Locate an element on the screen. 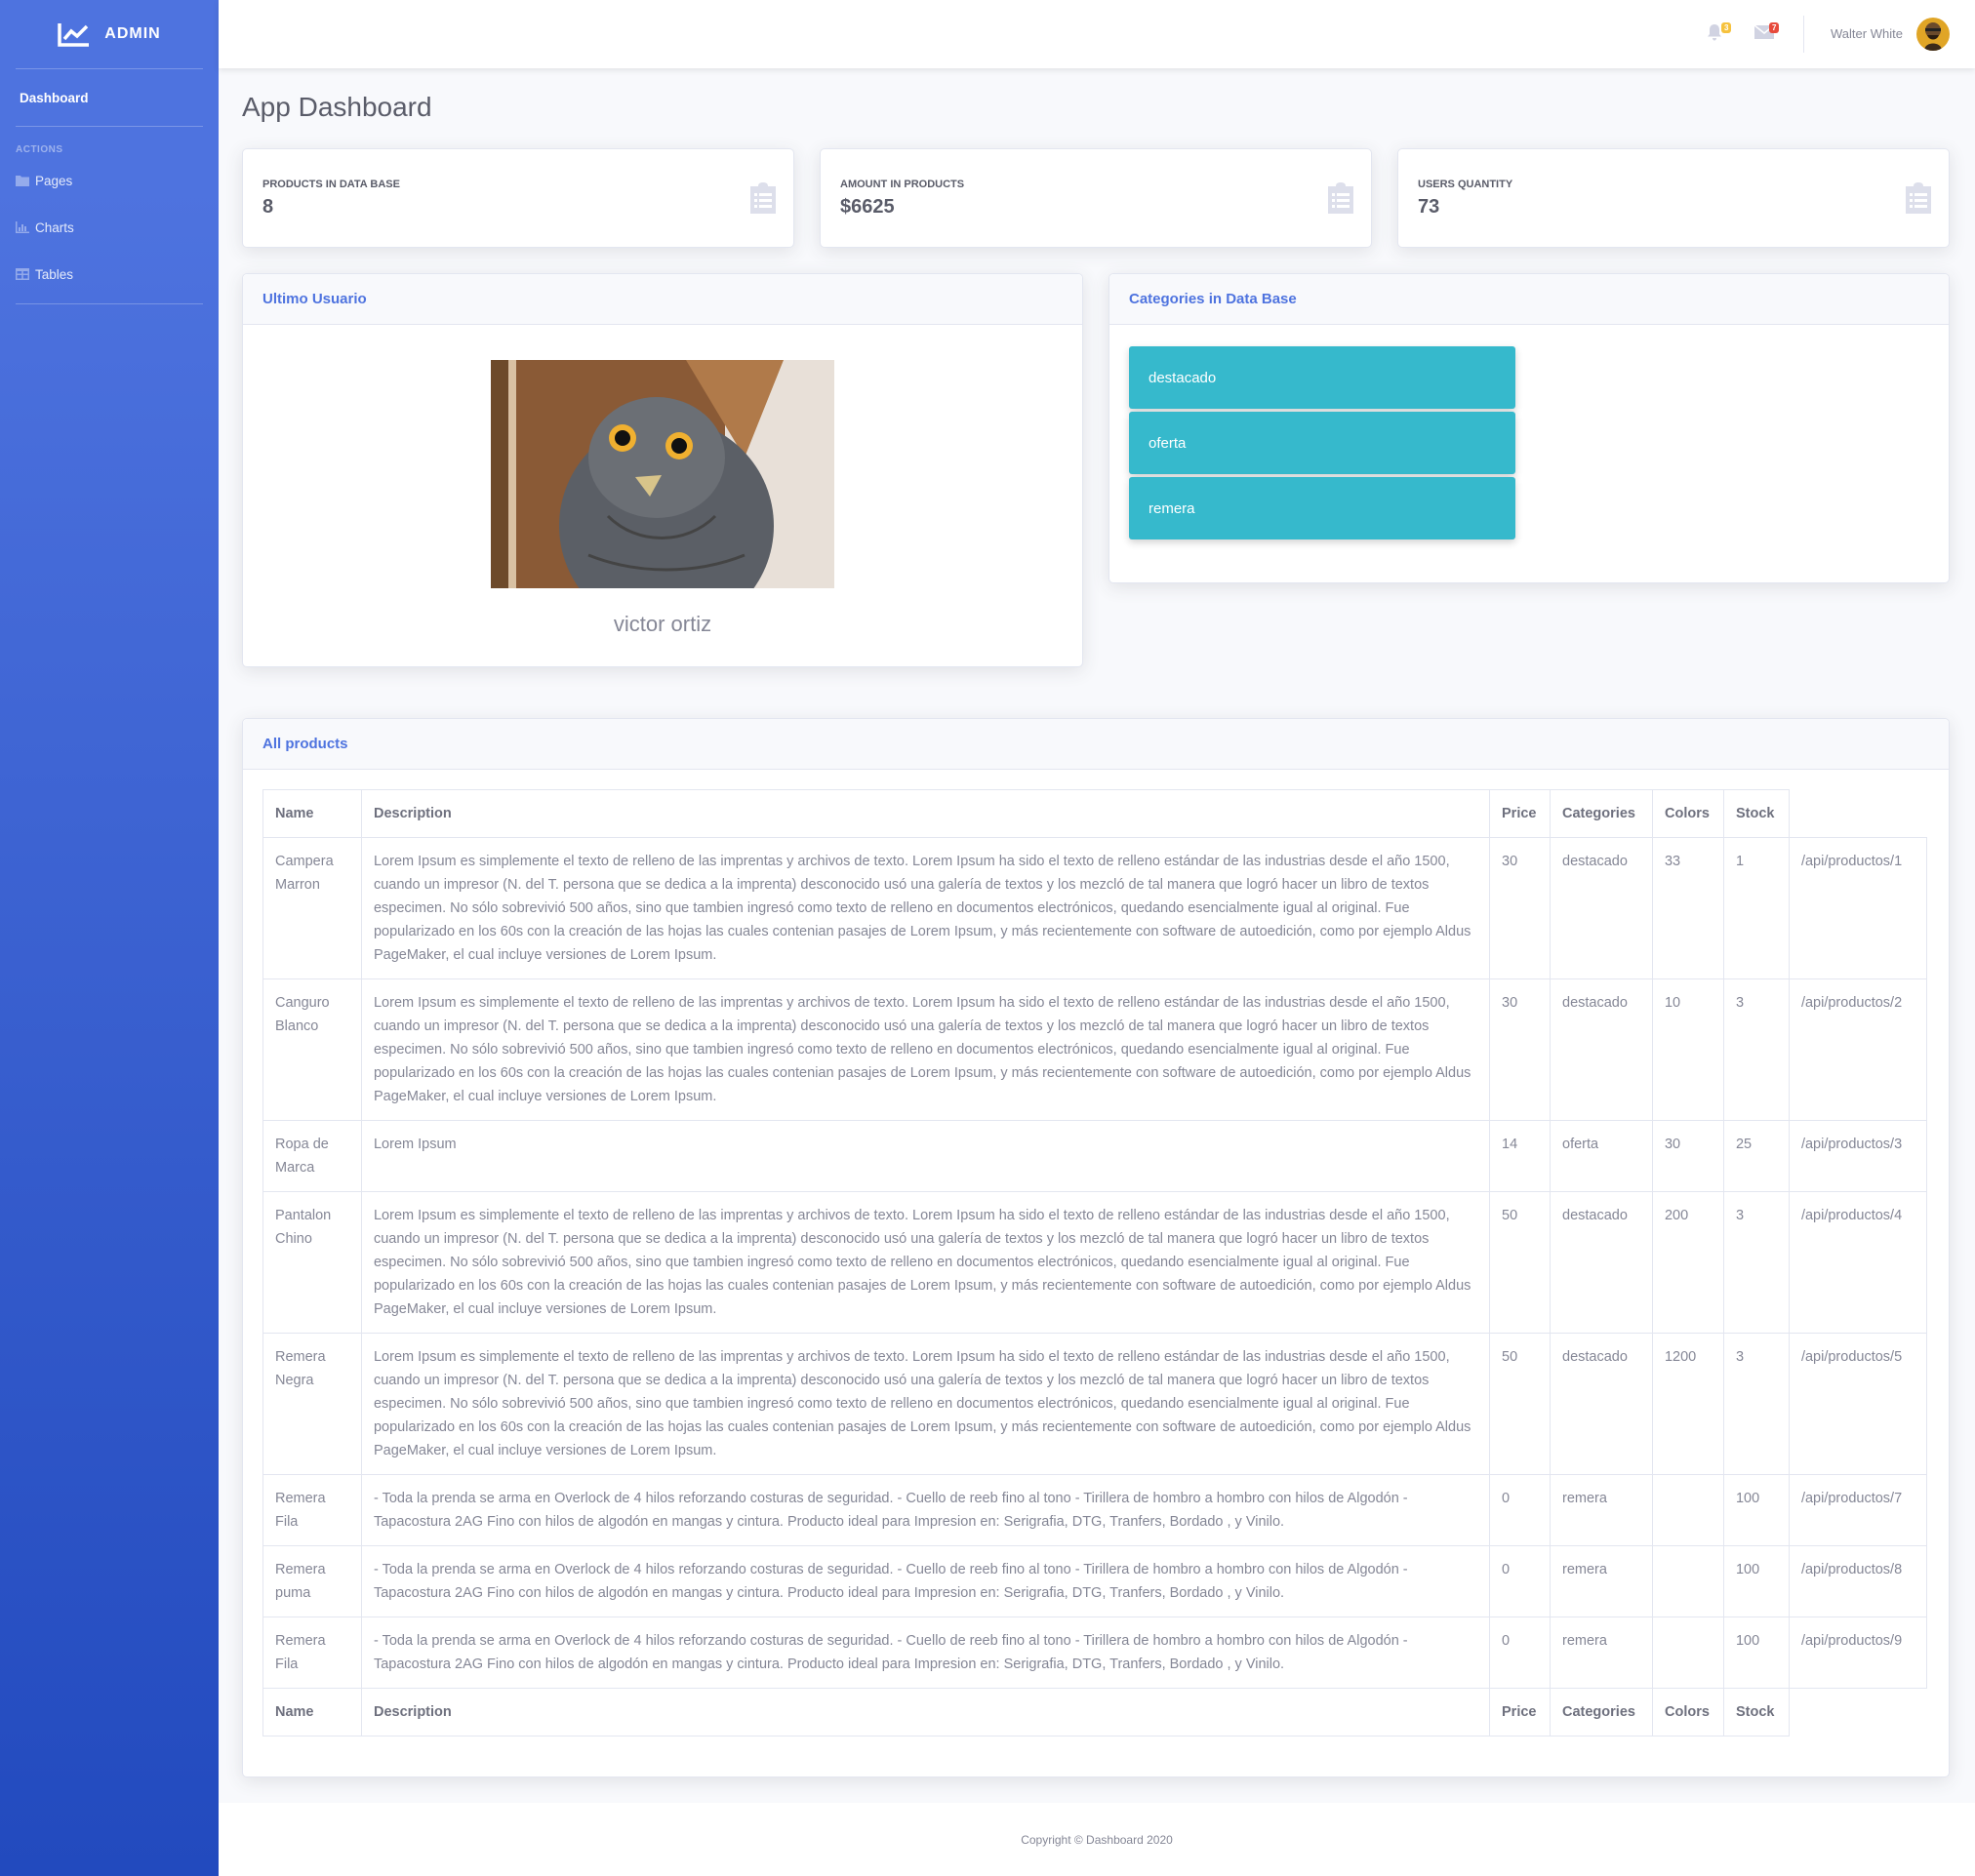 This screenshot has height=1876, width=1975. card-header: Categories in Data Base is located at coordinates (1529, 299).